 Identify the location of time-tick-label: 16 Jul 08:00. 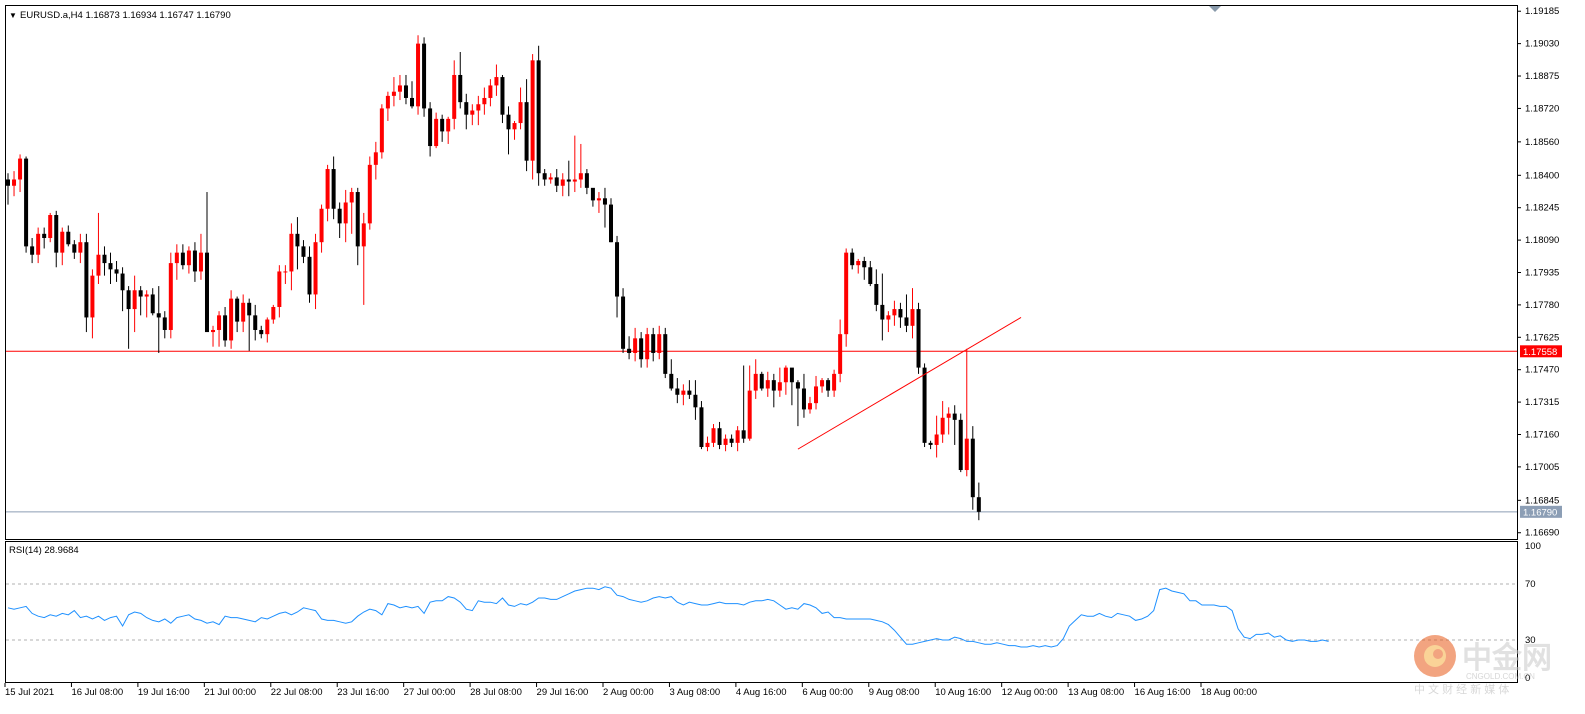
(97, 692).